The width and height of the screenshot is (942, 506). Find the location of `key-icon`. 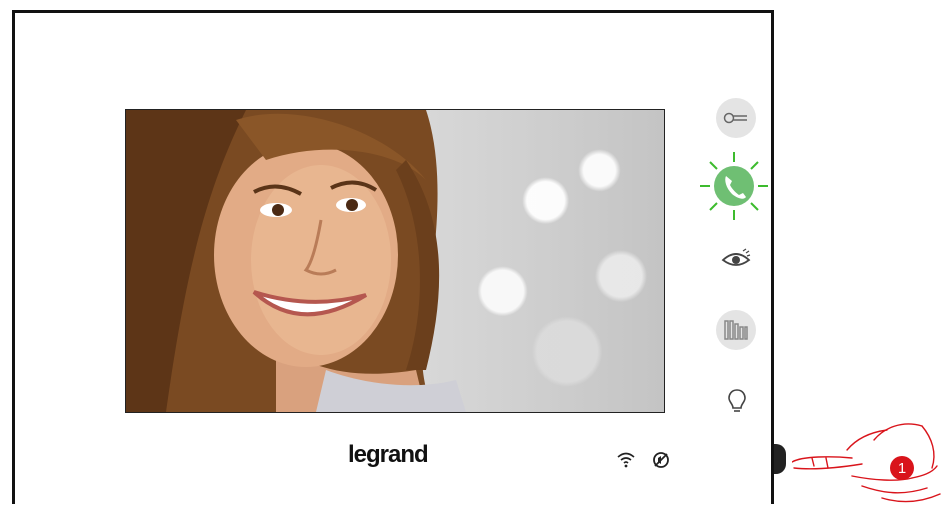

key-icon is located at coordinates (735, 118).